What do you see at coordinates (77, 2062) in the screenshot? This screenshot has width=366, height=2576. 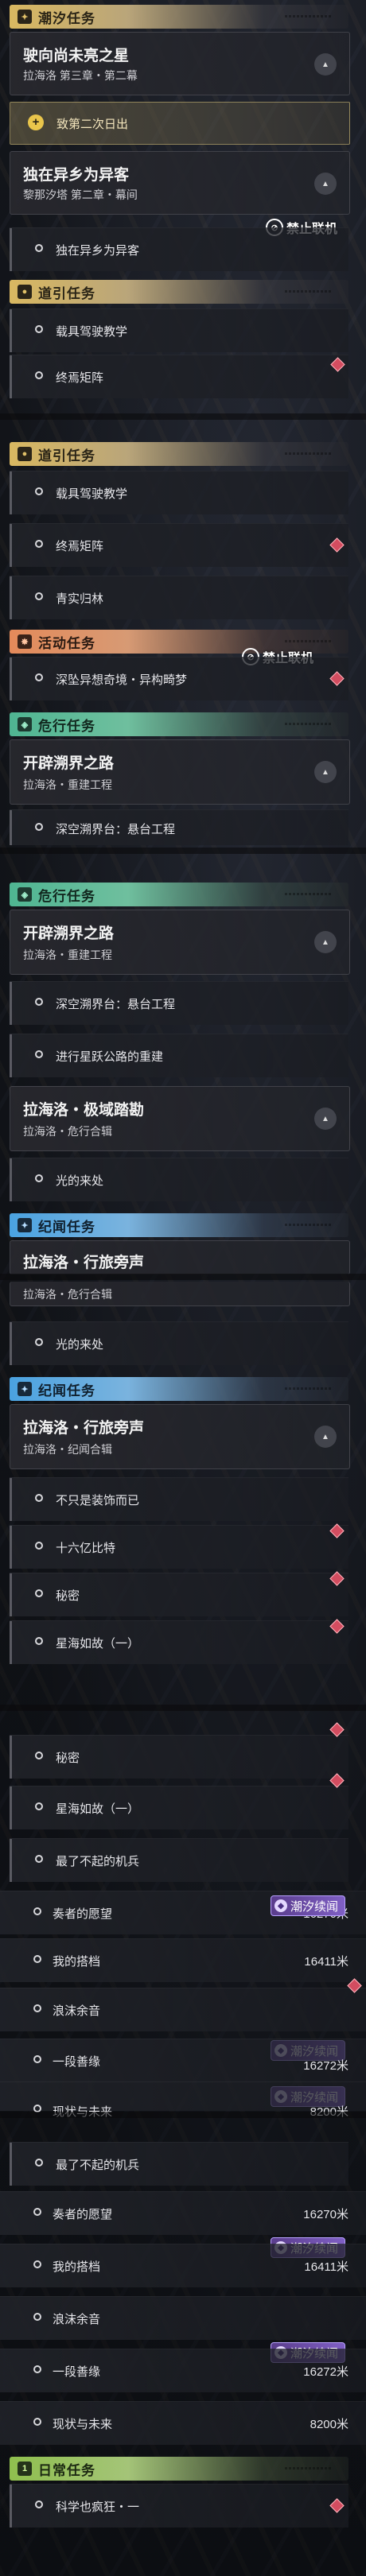 I see `step-label: 一段善缘` at bounding box center [77, 2062].